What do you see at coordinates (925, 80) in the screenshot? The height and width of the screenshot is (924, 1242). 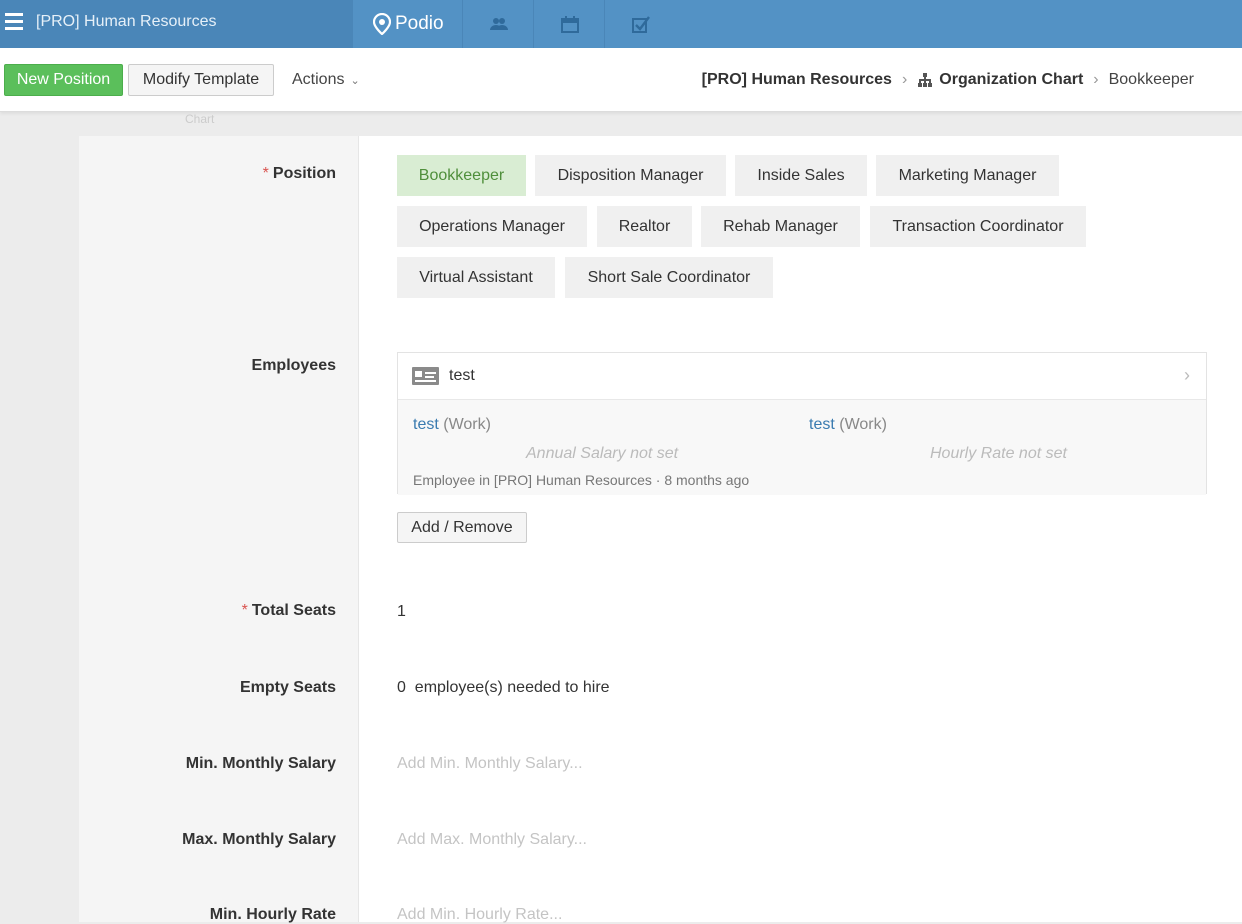 I see `org-chart-icon` at bounding box center [925, 80].